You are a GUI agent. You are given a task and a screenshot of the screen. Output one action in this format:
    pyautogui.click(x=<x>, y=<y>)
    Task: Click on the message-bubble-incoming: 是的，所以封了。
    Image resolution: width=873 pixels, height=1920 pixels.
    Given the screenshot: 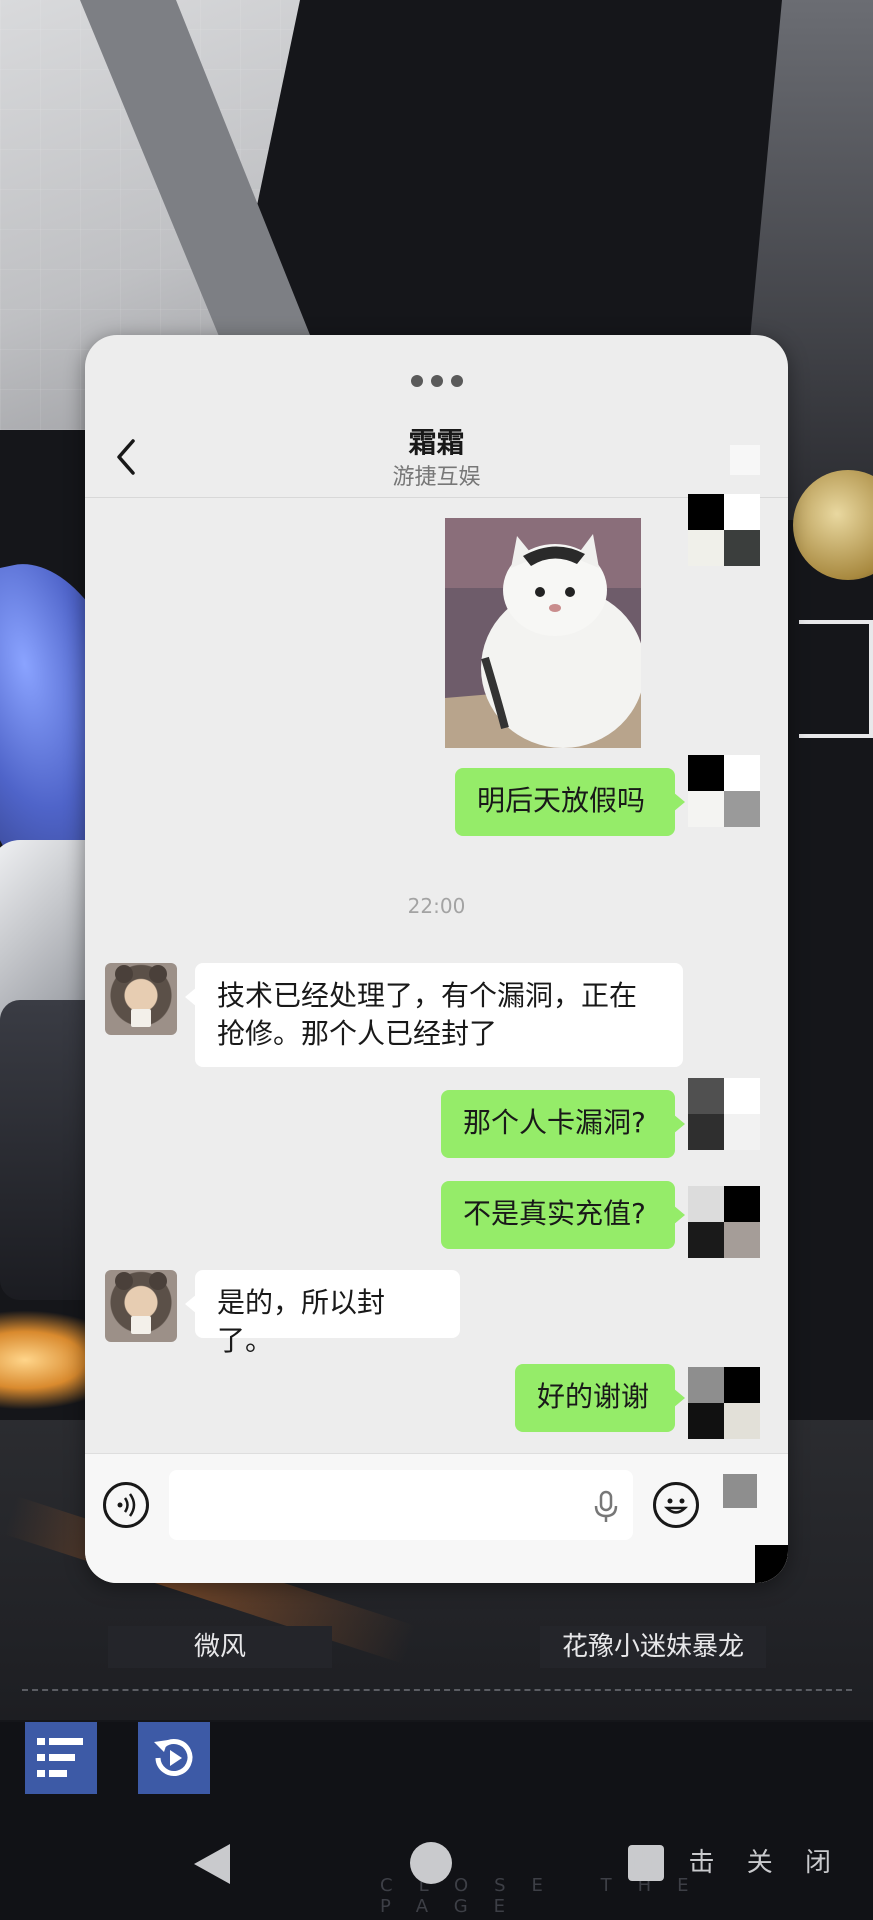 What is the action you would take?
    pyautogui.click(x=322, y=1313)
    